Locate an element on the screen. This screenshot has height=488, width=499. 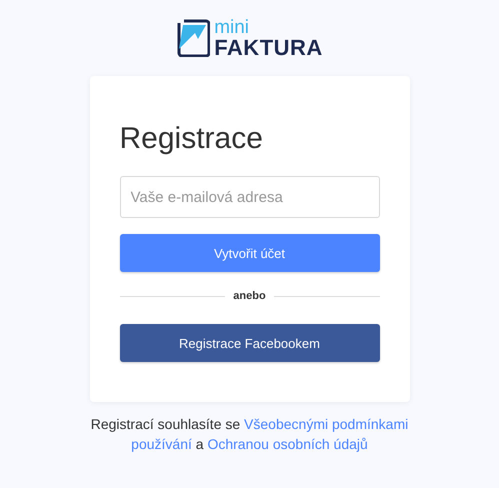
email-field: Vaše e-mailová adresa is located at coordinates (250, 197).